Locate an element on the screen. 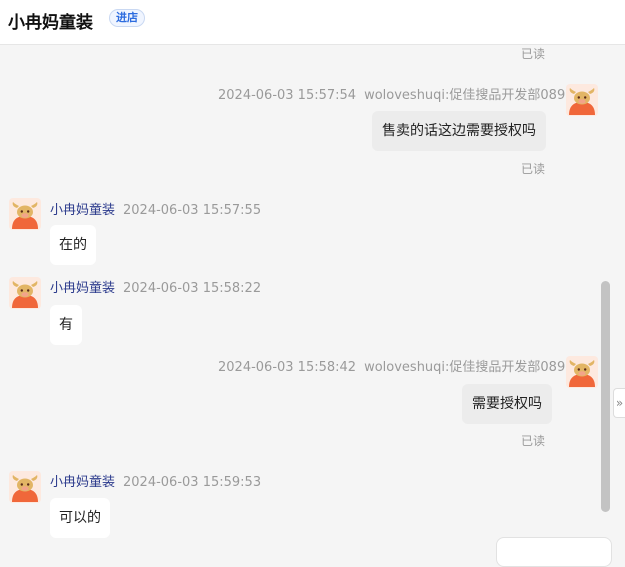 The width and height of the screenshot is (625, 567). expand-panel-tab: » is located at coordinates (619, 403).